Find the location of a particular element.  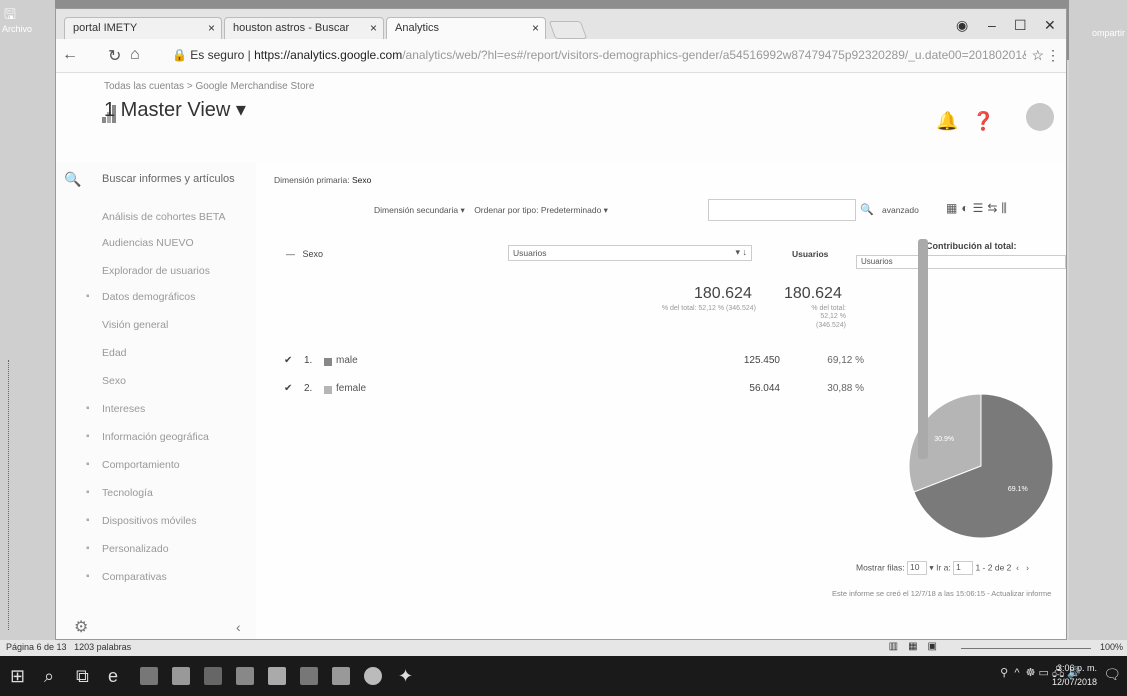

dimension-value: male is located at coordinates (347, 360).